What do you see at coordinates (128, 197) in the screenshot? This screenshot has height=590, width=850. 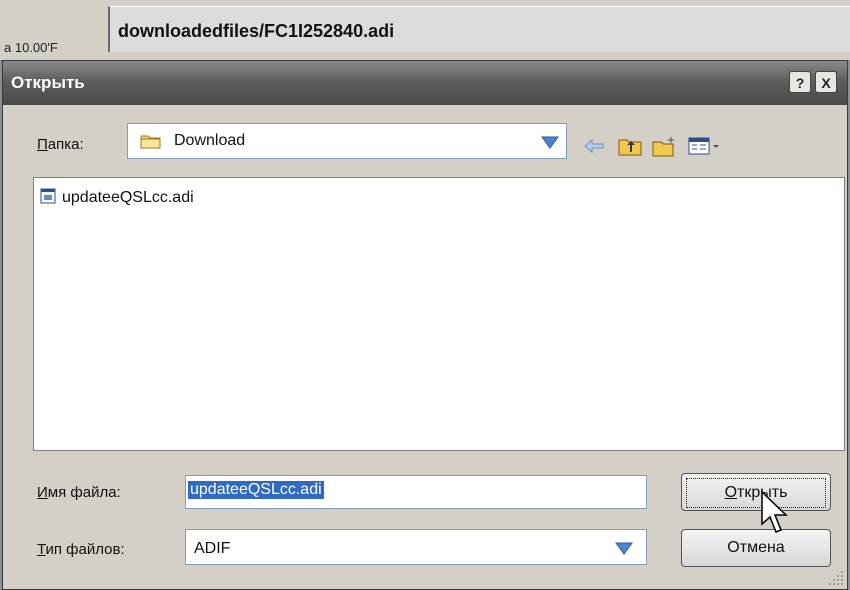 I see `file-name: updateeQSLcc.adi` at bounding box center [128, 197].